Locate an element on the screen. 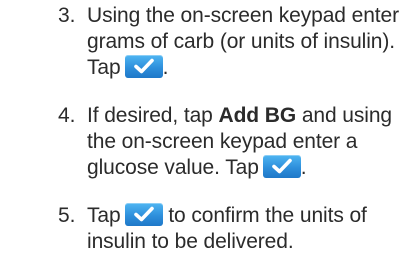 The height and width of the screenshot is (262, 412). step-text-line: Tap to confirm the units of is located at coordinates (227, 215).